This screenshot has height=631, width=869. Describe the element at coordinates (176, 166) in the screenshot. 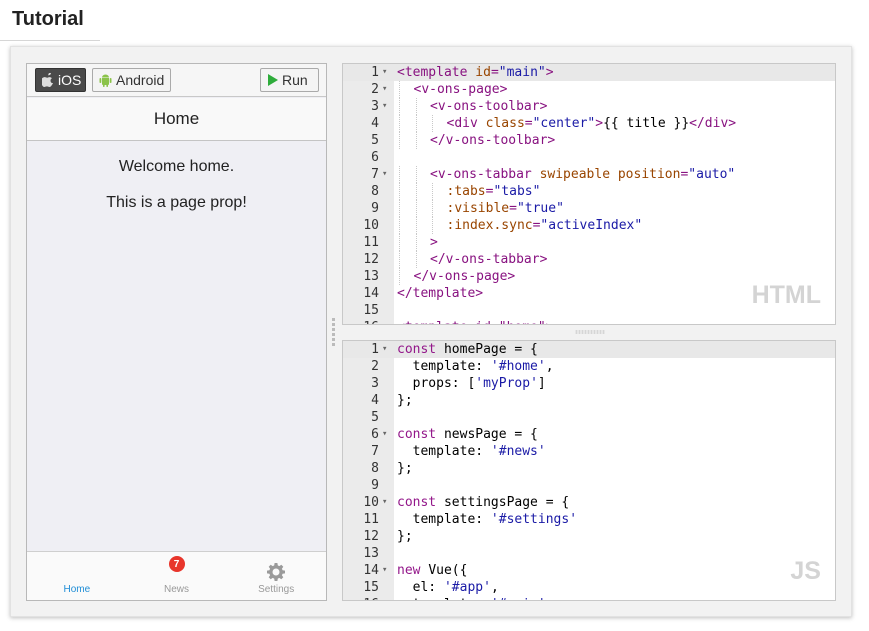

I see `welcome-text: Welcome home.` at that location.